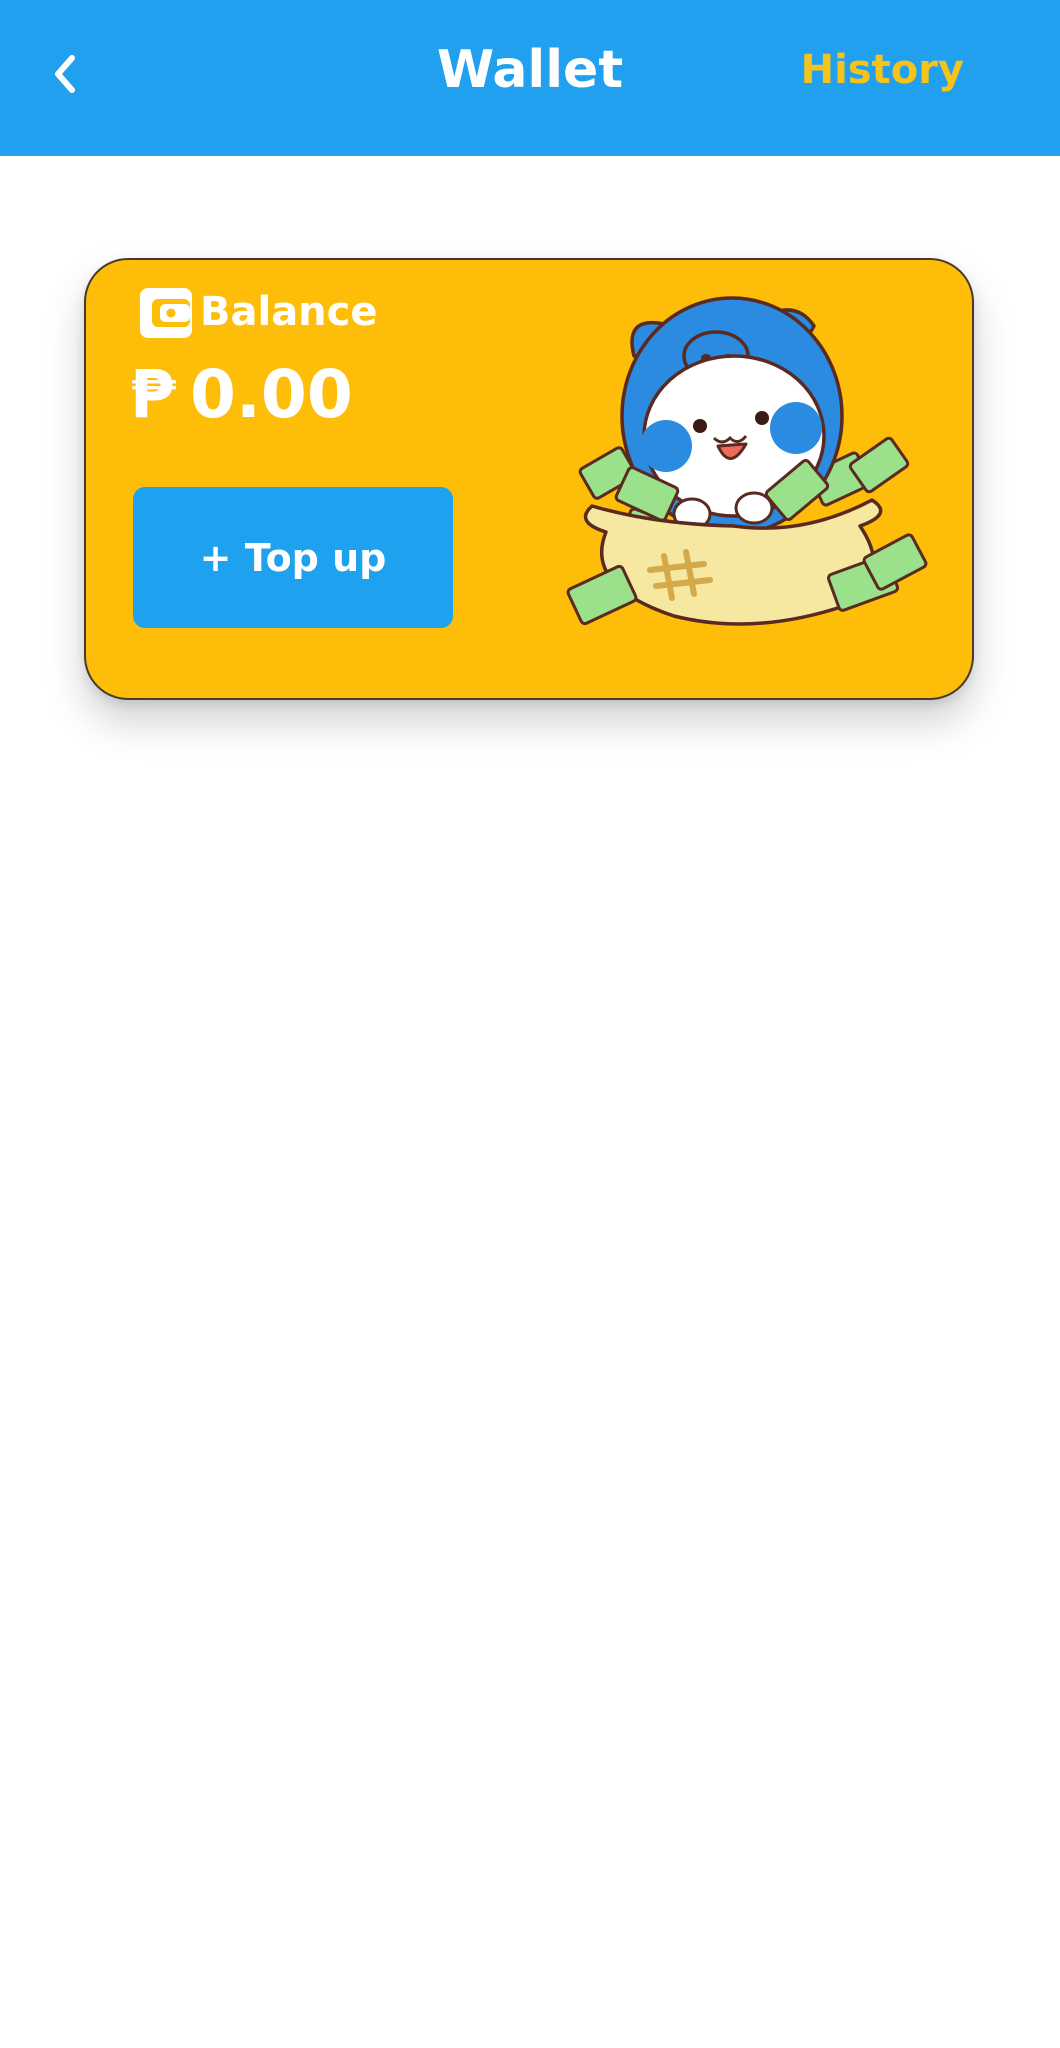 The height and width of the screenshot is (2048, 1060). I want to click on back-button, so click(65, 74).